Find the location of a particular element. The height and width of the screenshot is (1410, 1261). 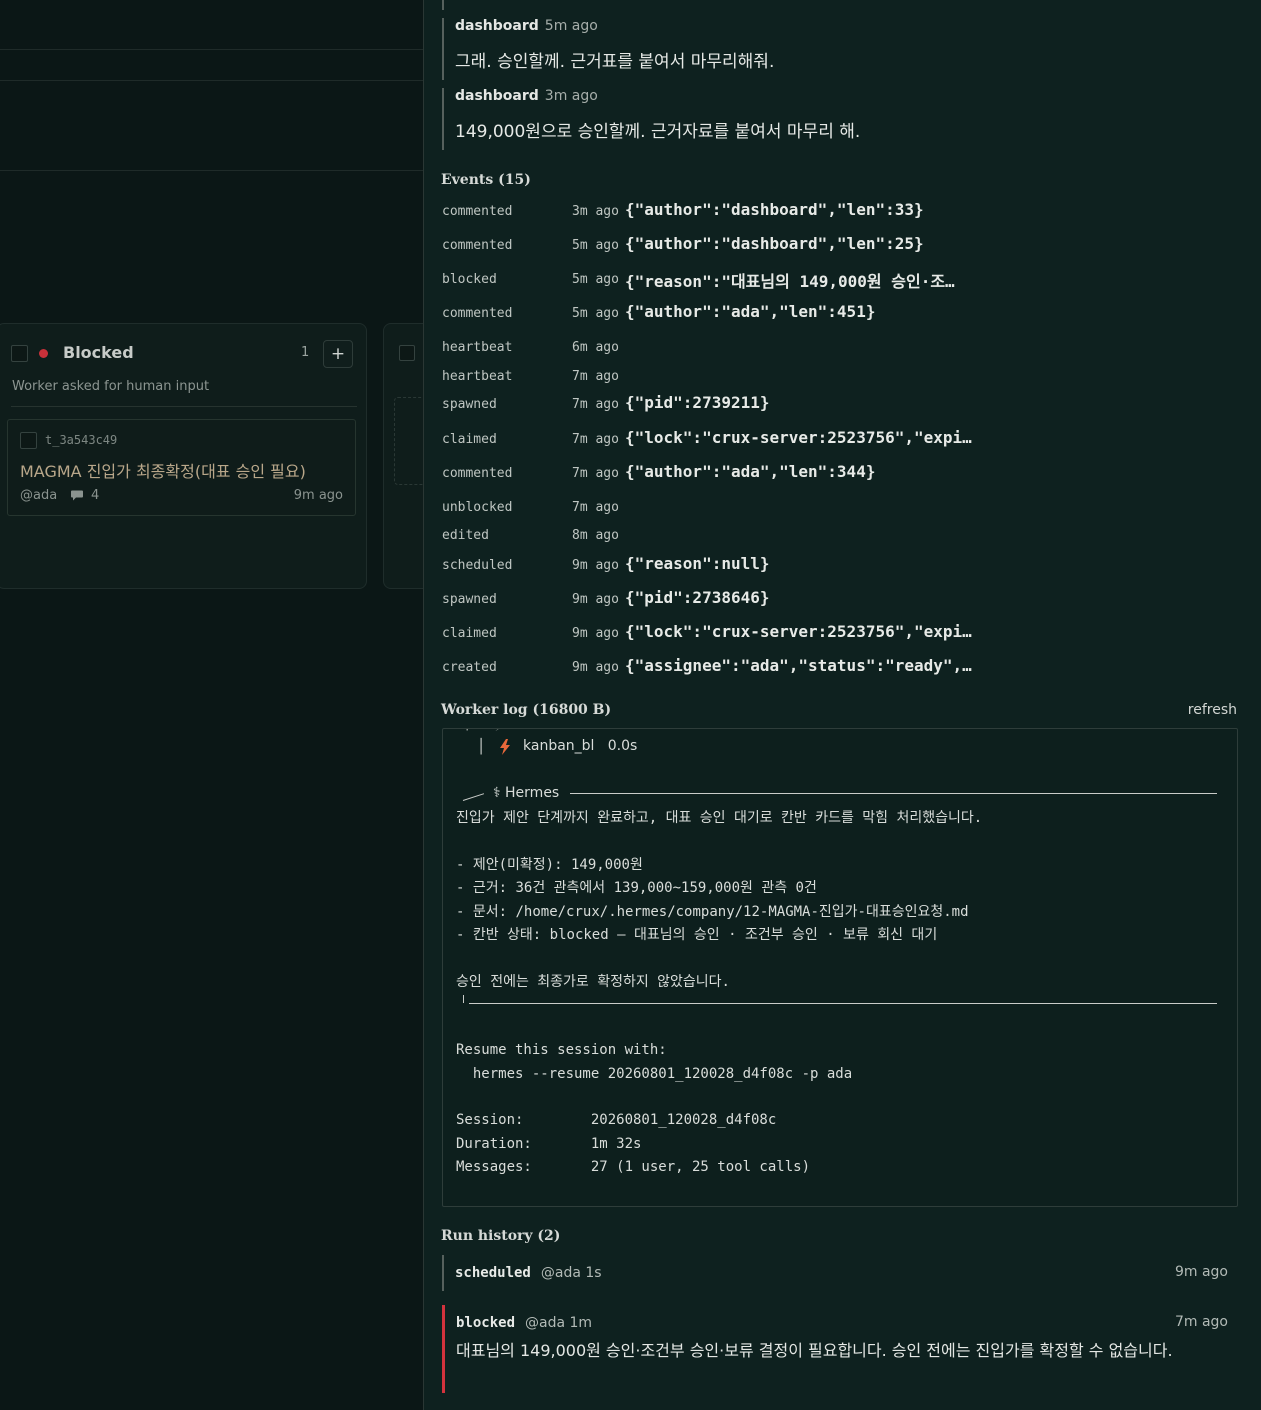

event-type: blocked is located at coordinates (469, 279).